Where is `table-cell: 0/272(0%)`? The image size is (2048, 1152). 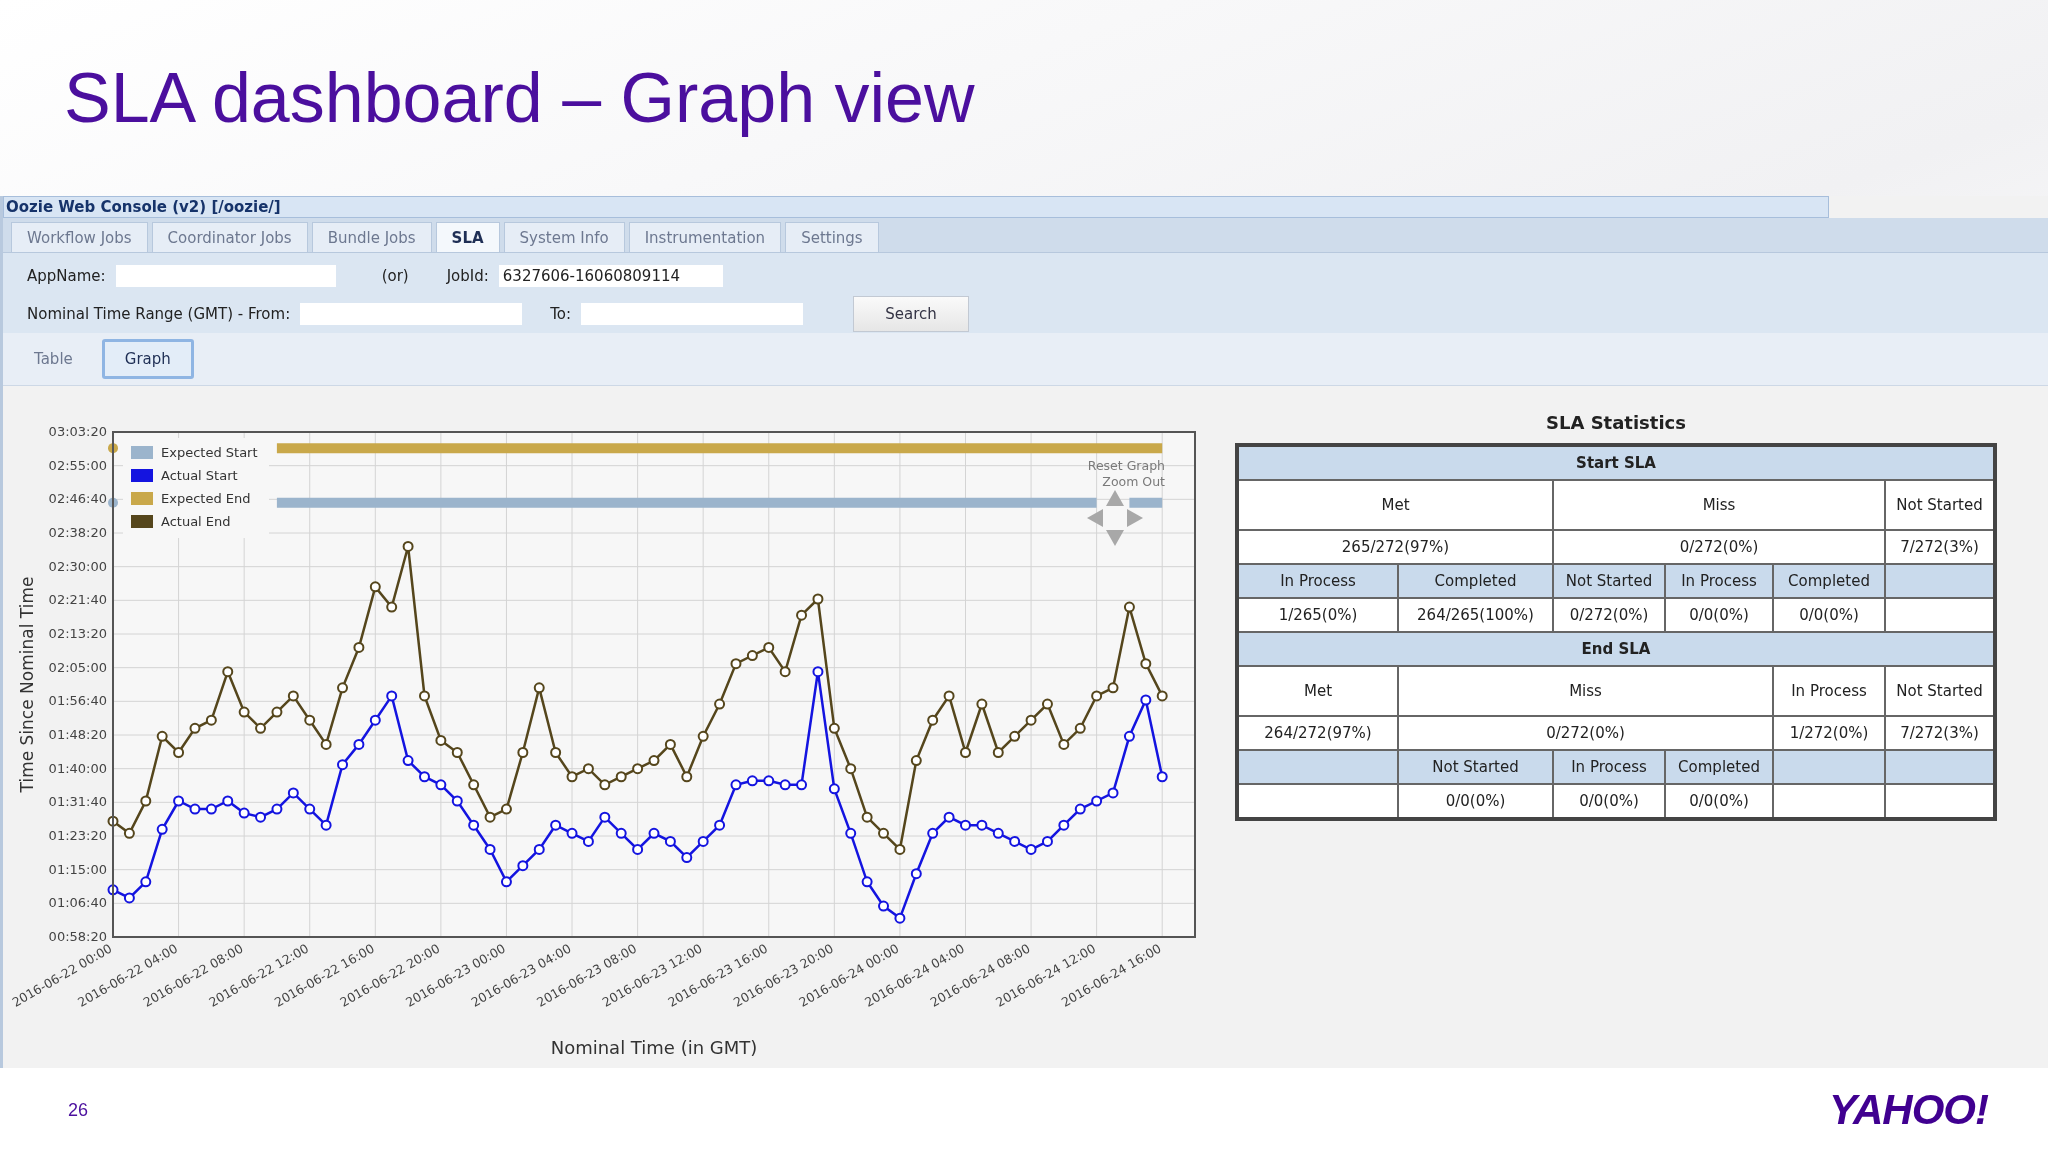
table-cell: 0/272(0%) is located at coordinates (1719, 547).